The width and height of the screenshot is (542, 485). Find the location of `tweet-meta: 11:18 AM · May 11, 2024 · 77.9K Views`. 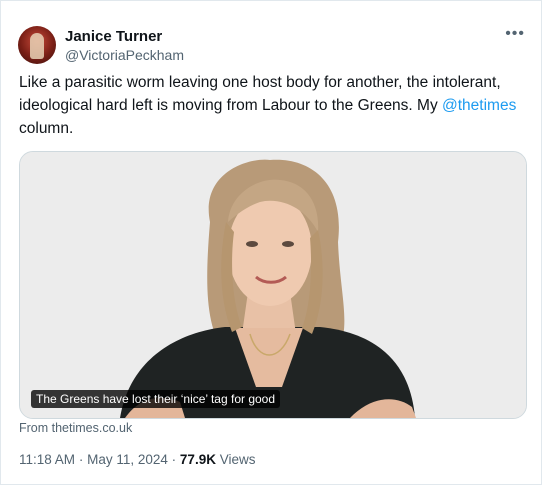

tweet-meta: 11:18 AM · May 11, 2024 · 77.9K Views is located at coordinates (137, 459).